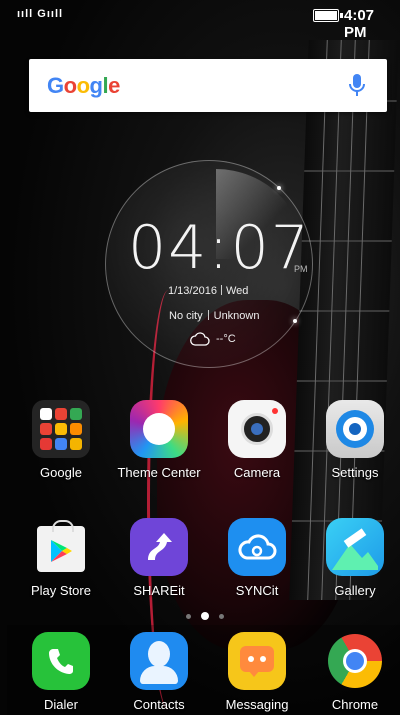 The width and height of the screenshot is (400, 715). What do you see at coordinates (83, 85) in the screenshot?
I see `google-logo: Google` at bounding box center [83, 85].